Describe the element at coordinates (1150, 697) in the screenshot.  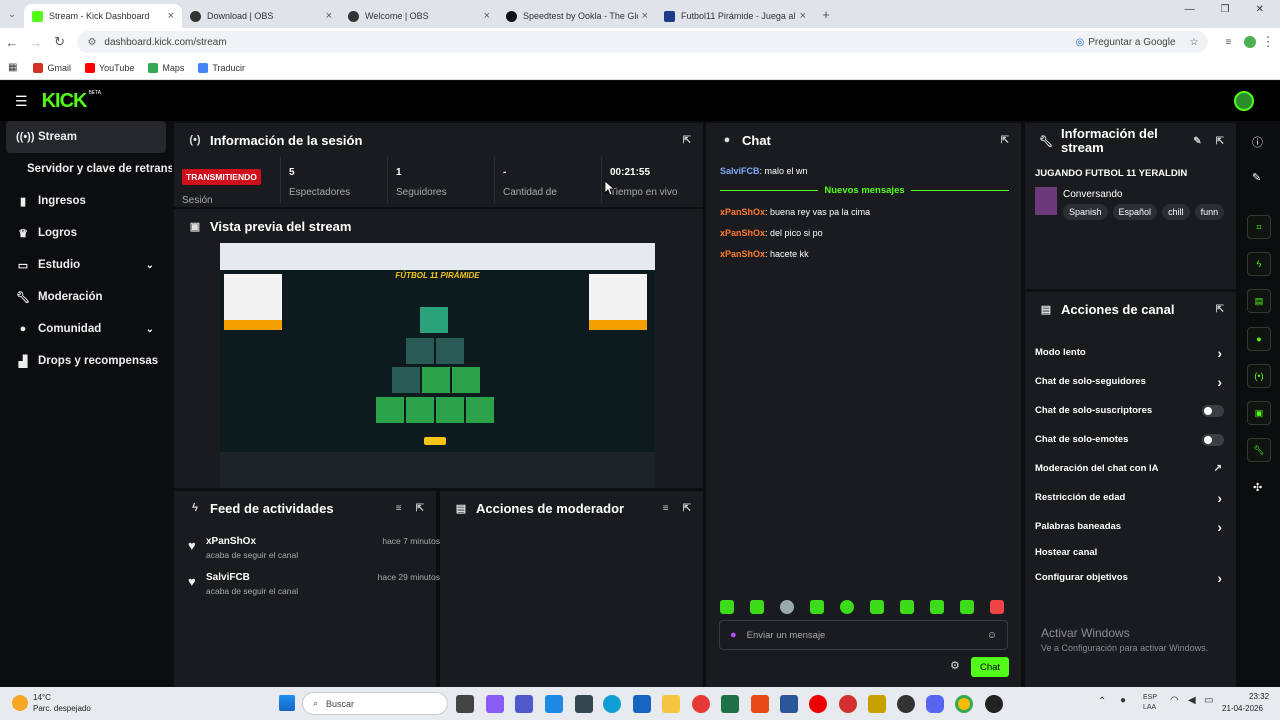
I see `language-code: ESP` at that location.